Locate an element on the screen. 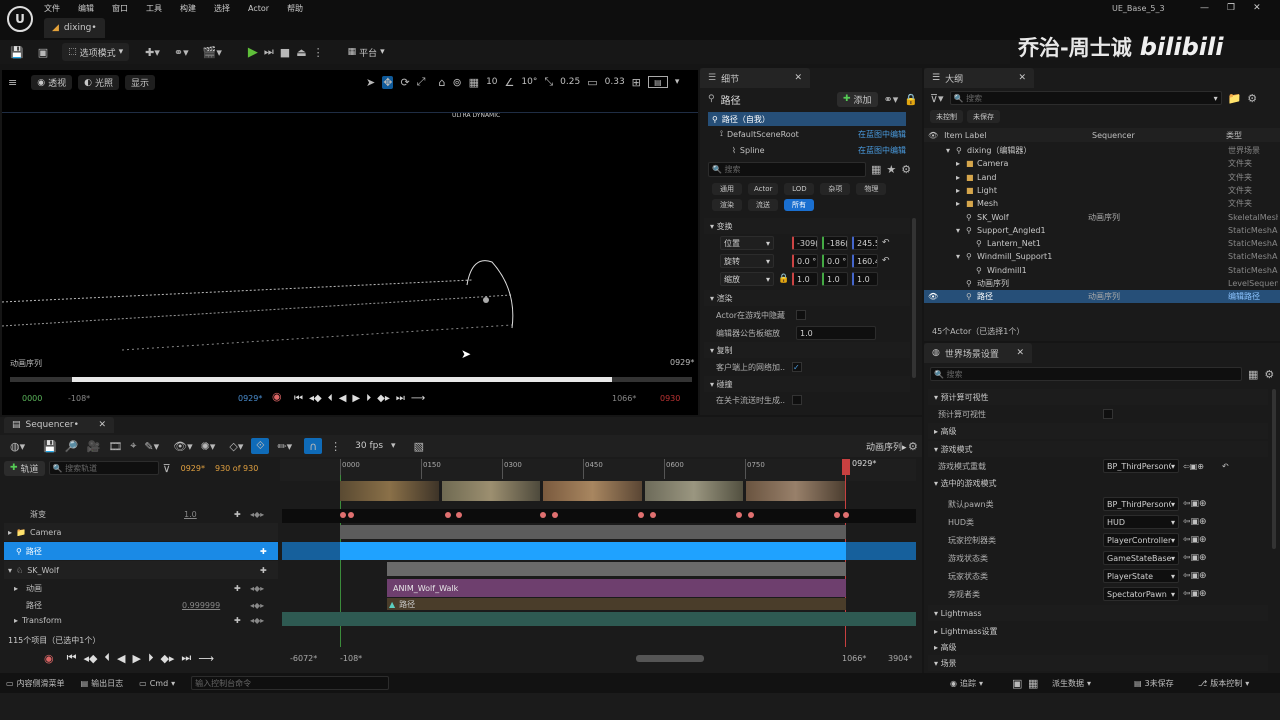 The width and height of the screenshot is (1280, 720). go-end-icon: ⏭ is located at coordinates (186, 658).